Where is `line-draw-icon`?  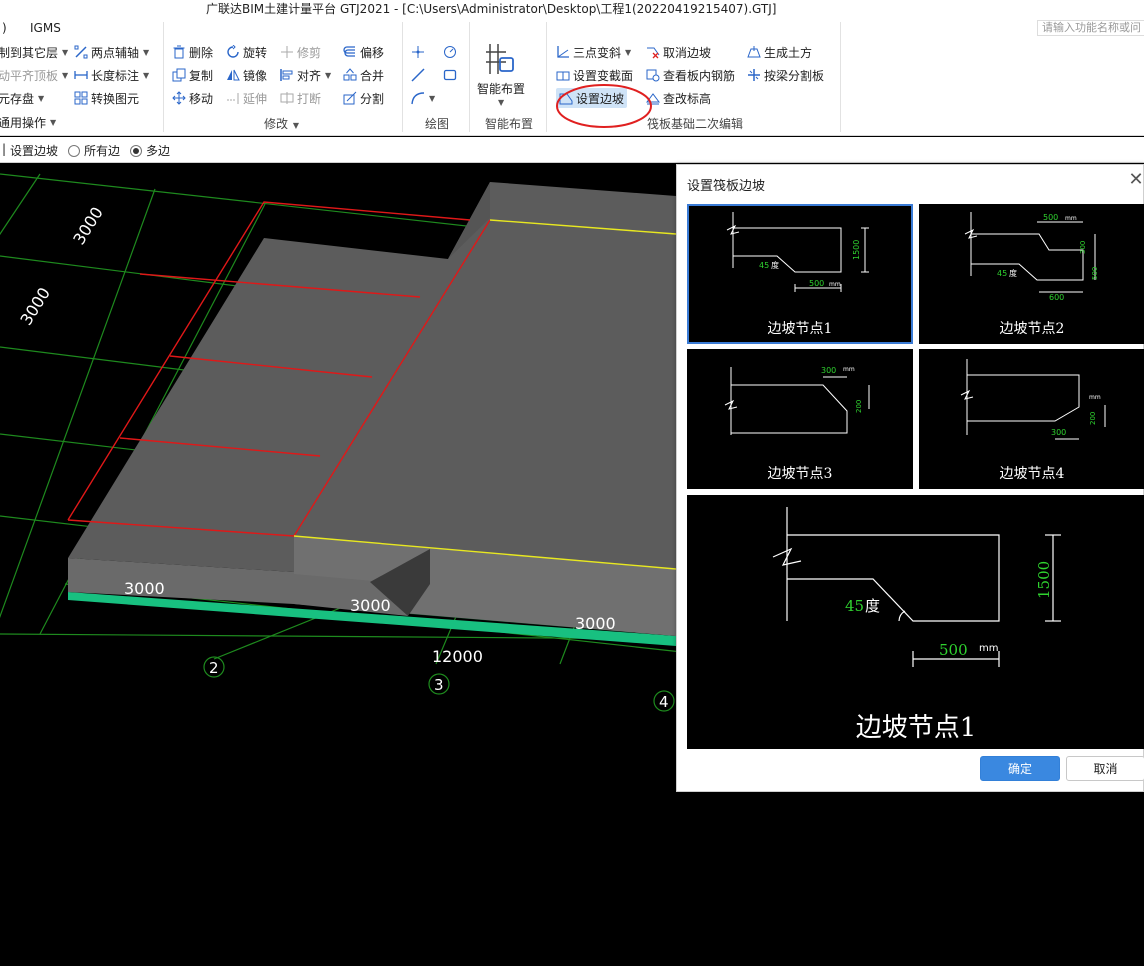 line-draw-icon is located at coordinates (418, 75).